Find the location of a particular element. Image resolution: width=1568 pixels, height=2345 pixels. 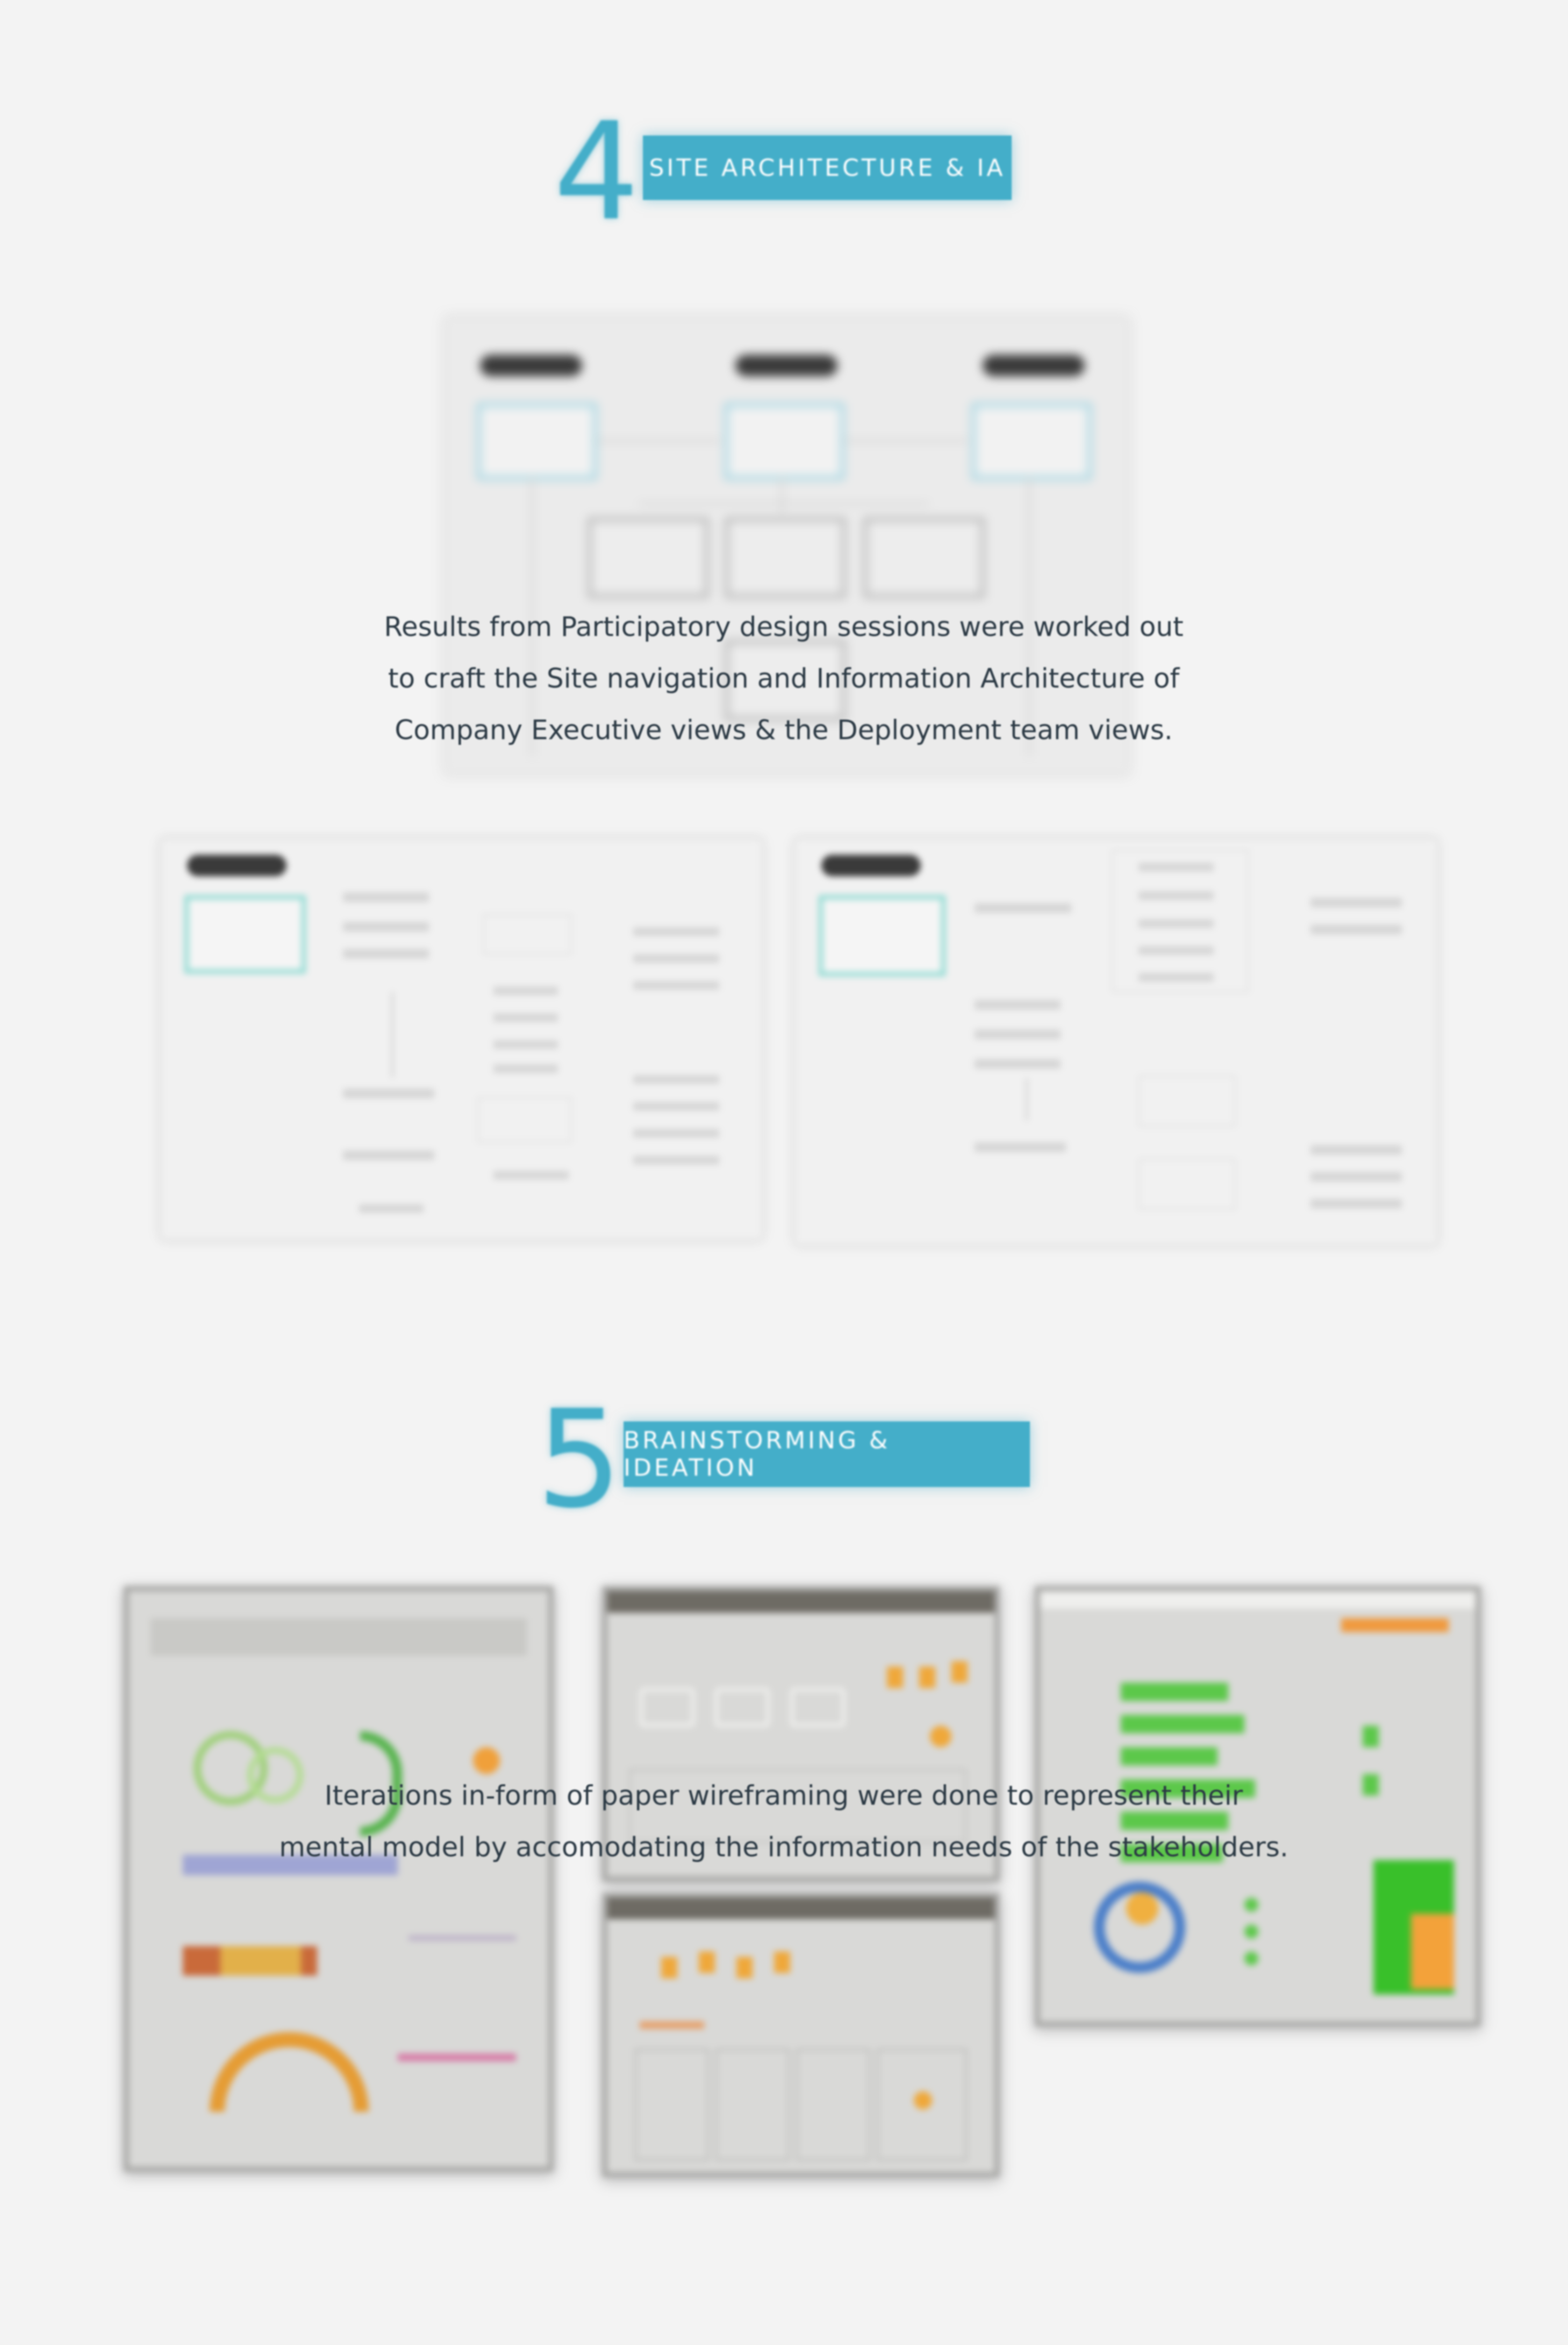

section-4-number: 4 is located at coordinates (597, 172).